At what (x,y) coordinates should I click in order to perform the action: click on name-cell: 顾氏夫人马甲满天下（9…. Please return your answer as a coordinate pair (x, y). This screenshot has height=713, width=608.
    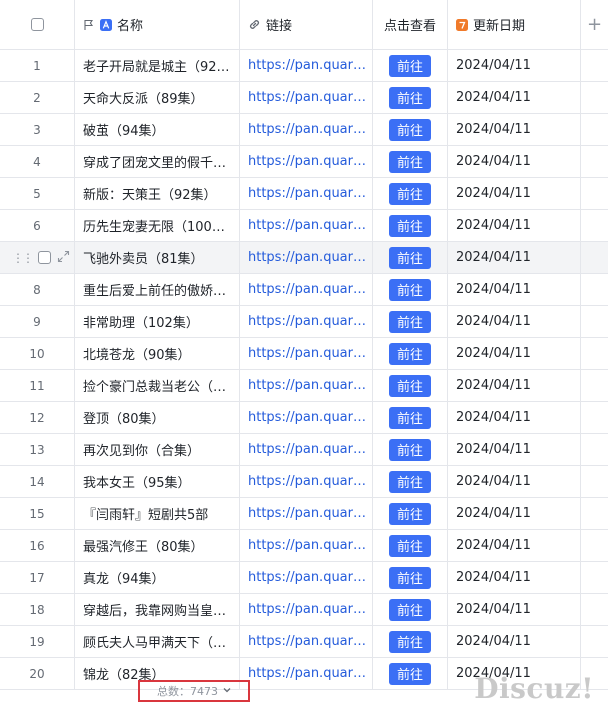
    Looking at the image, I should click on (157, 641).